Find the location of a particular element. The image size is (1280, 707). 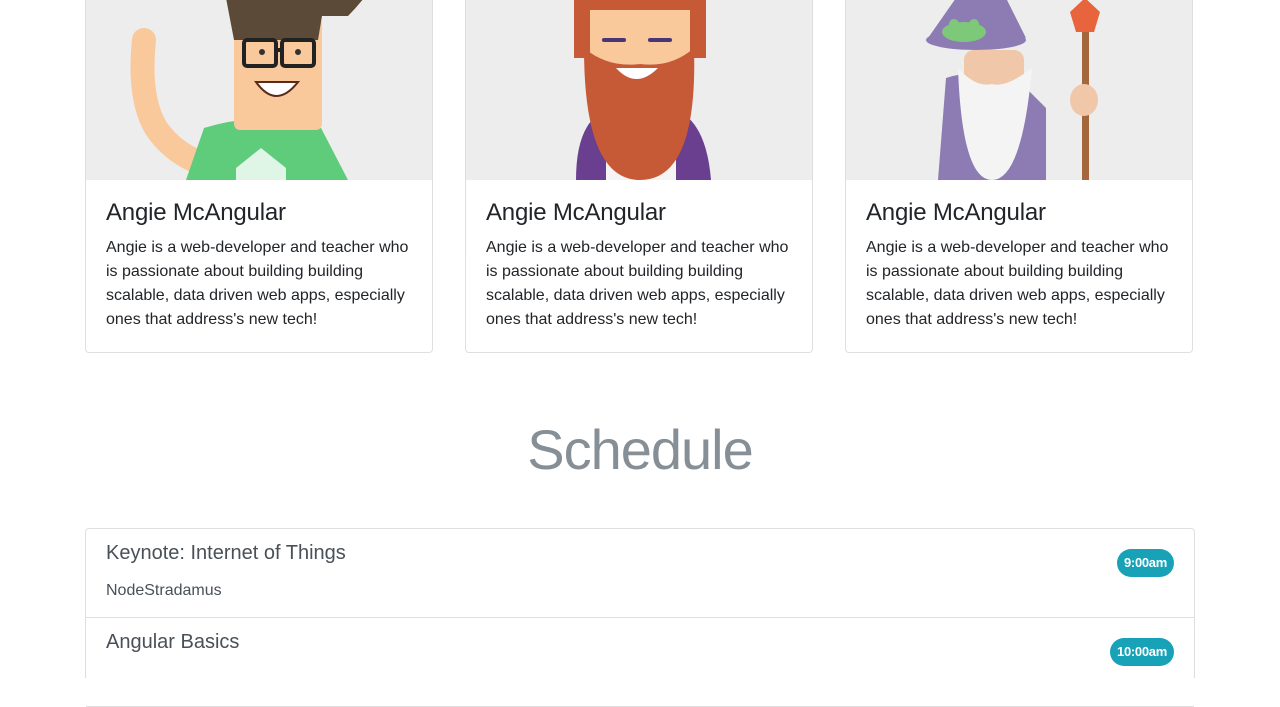

nerd-avatar-icon is located at coordinates (259, 90).